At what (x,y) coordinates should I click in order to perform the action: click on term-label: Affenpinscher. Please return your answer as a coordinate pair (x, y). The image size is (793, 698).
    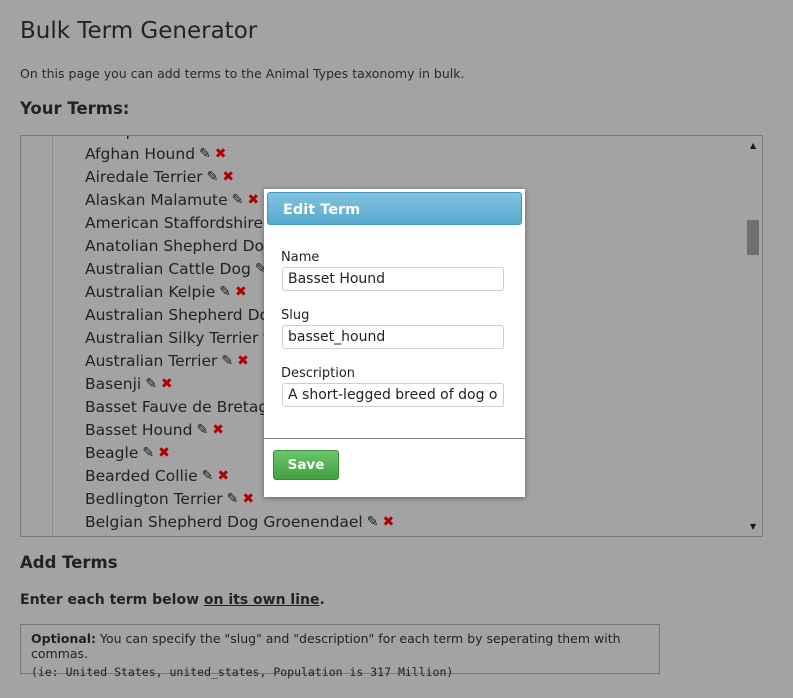
    Looking at the image, I should click on (138, 138).